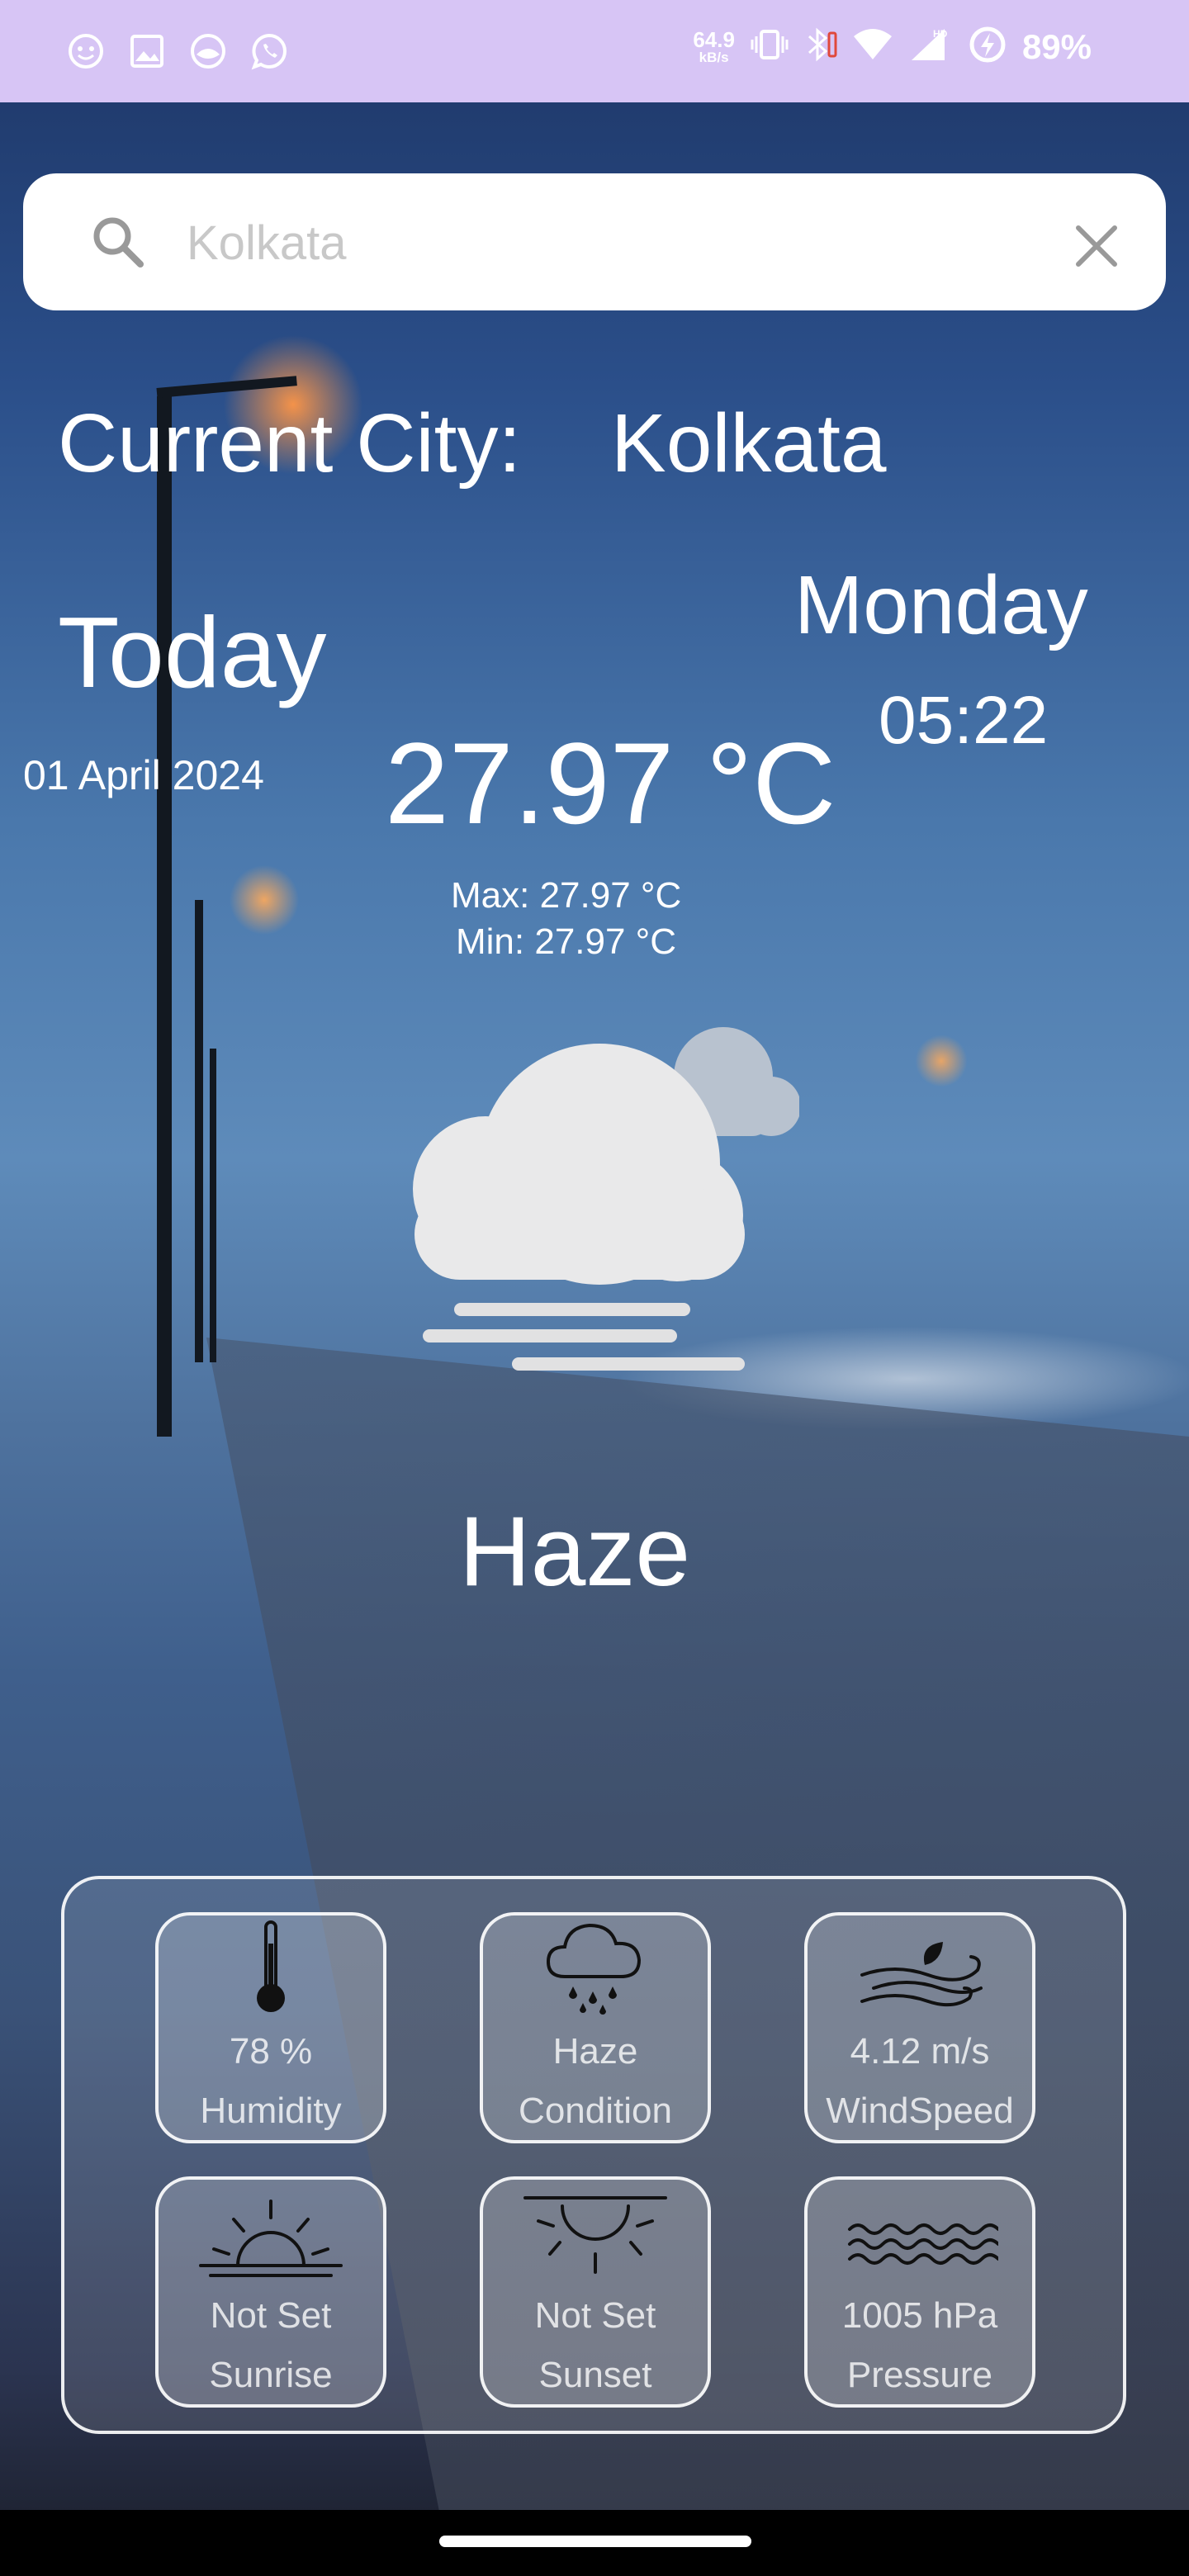 The width and height of the screenshot is (1189, 2576). Describe the element at coordinates (595, 2027) in the screenshot. I see `condition-tile: Haze Condition` at that location.